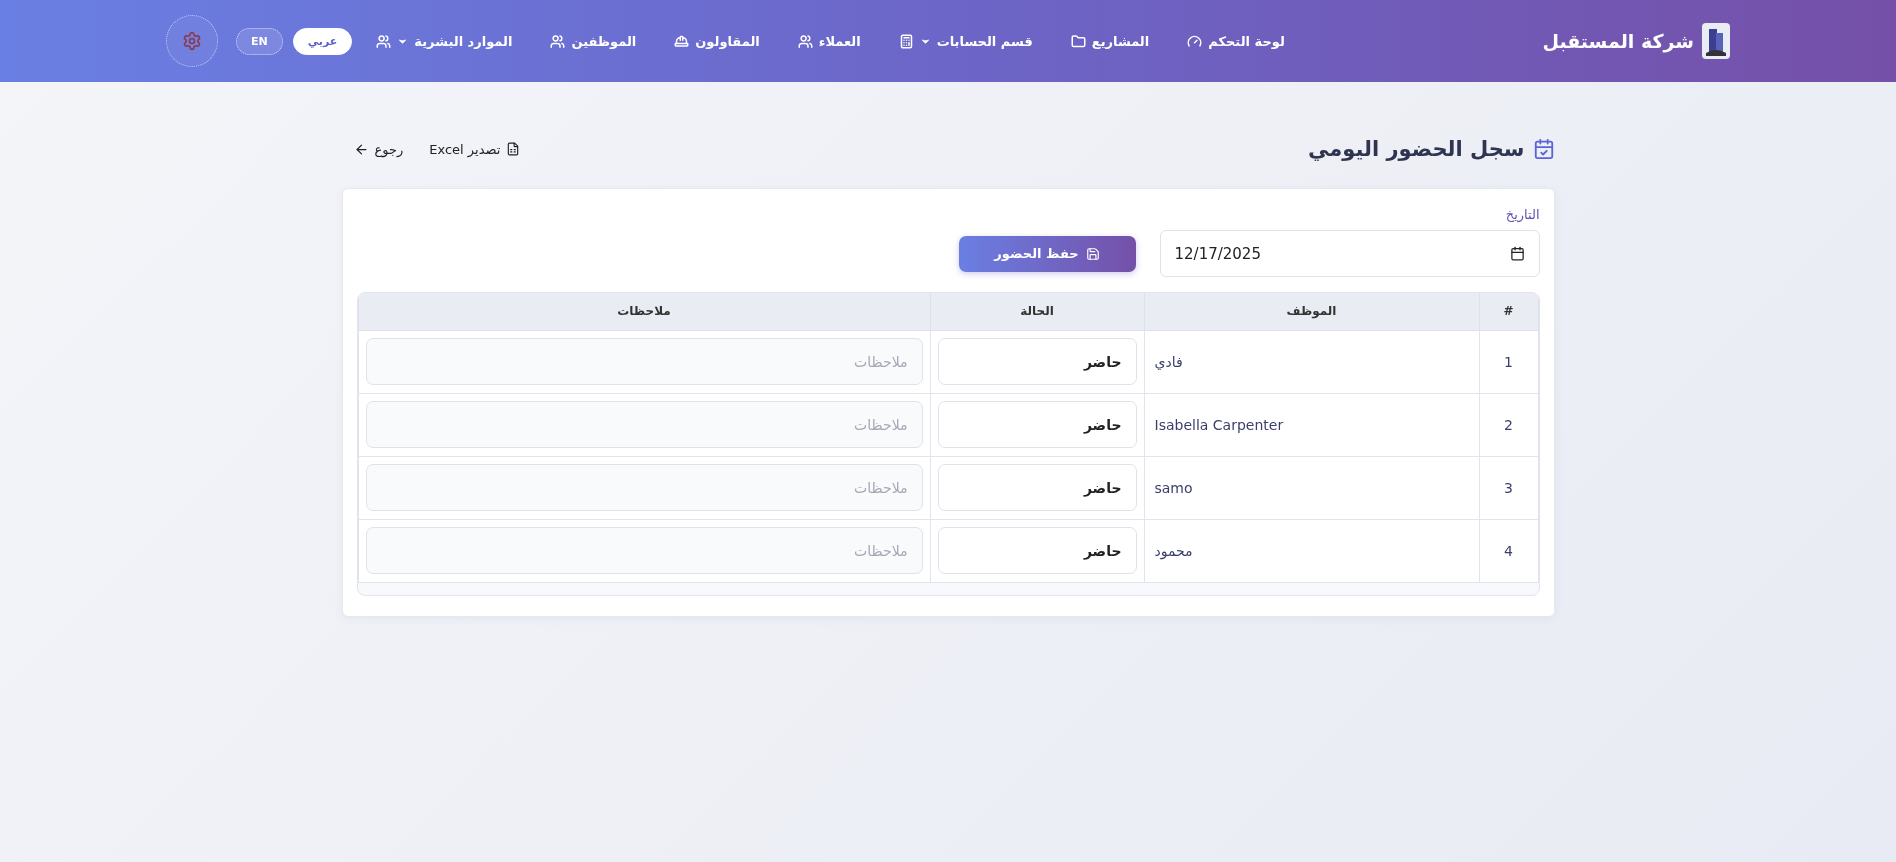  Describe the element at coordinates (1522, 214) in the screenshot. I see `date-label: التاريخ` at that location.